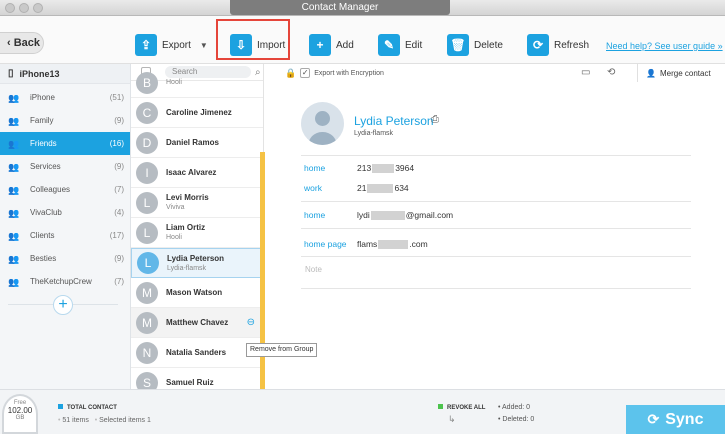 This screenshot has width=725, height=434. Describe the element at coordinates (331, 45) in the screenshot. I see `add-button: + Add` at that location.